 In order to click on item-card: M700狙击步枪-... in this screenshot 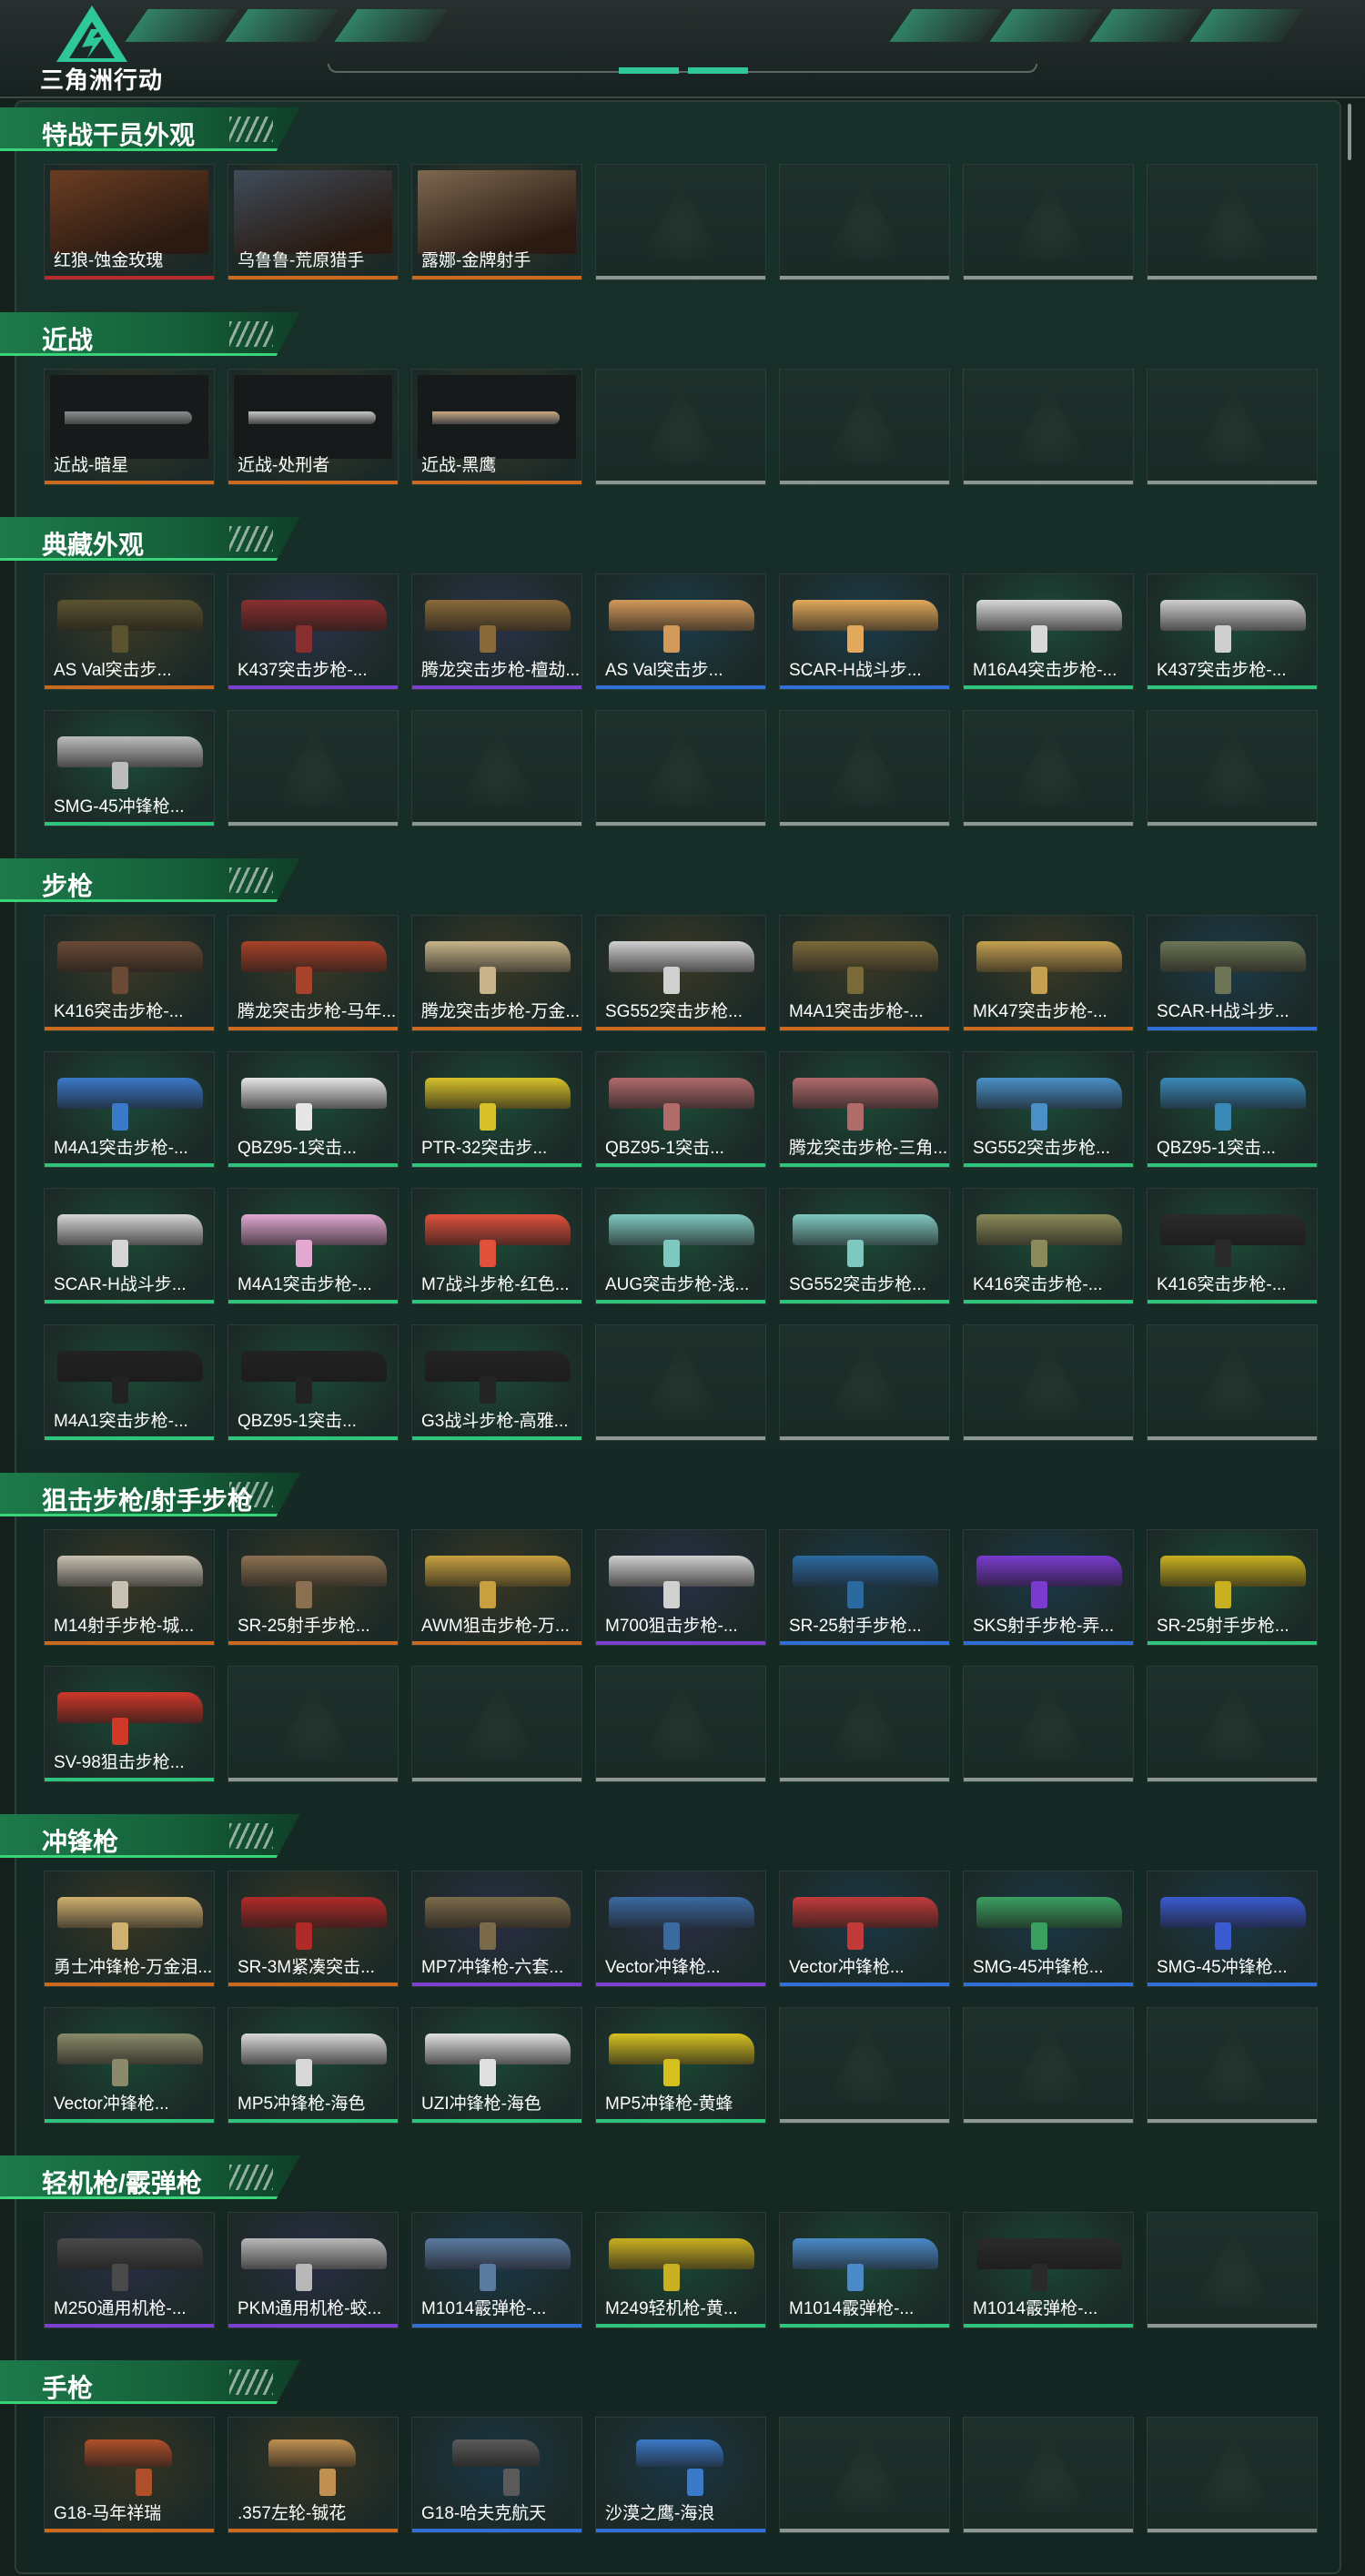, I will do `click(680, 1587)`.